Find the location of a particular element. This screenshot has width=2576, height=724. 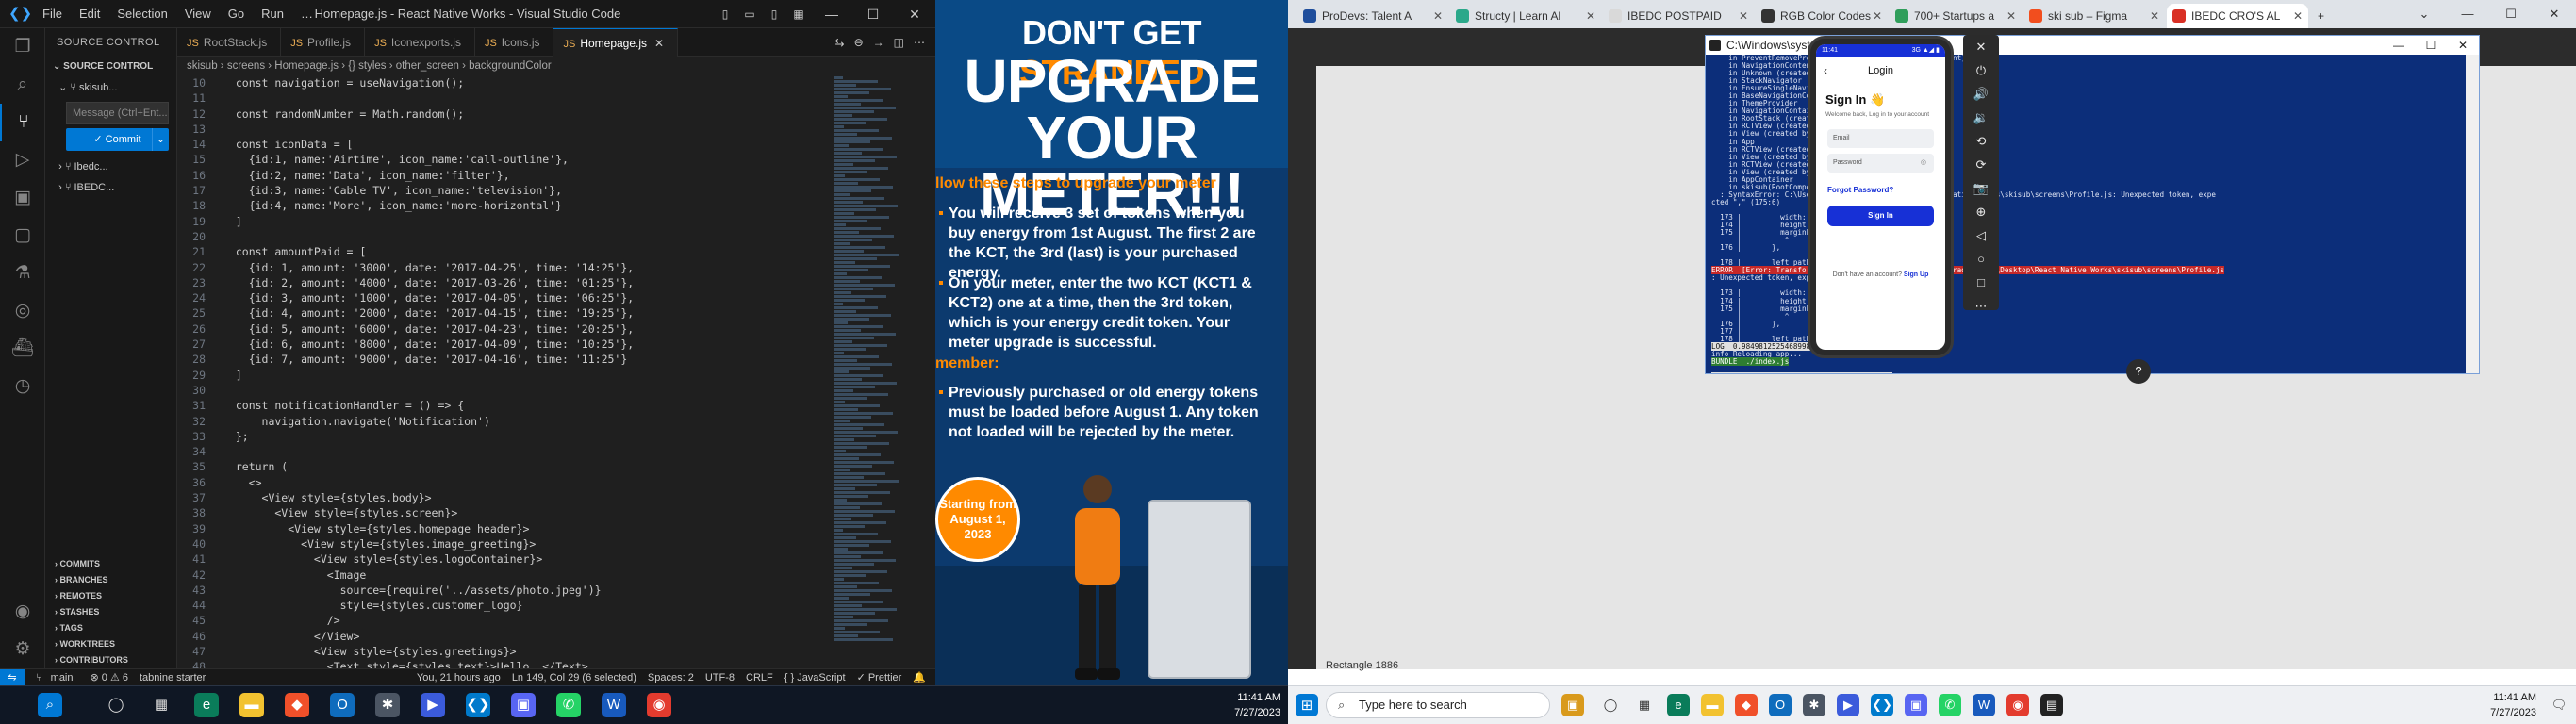

run-debug-icon: ▷ is located at coordinates (22, 160).